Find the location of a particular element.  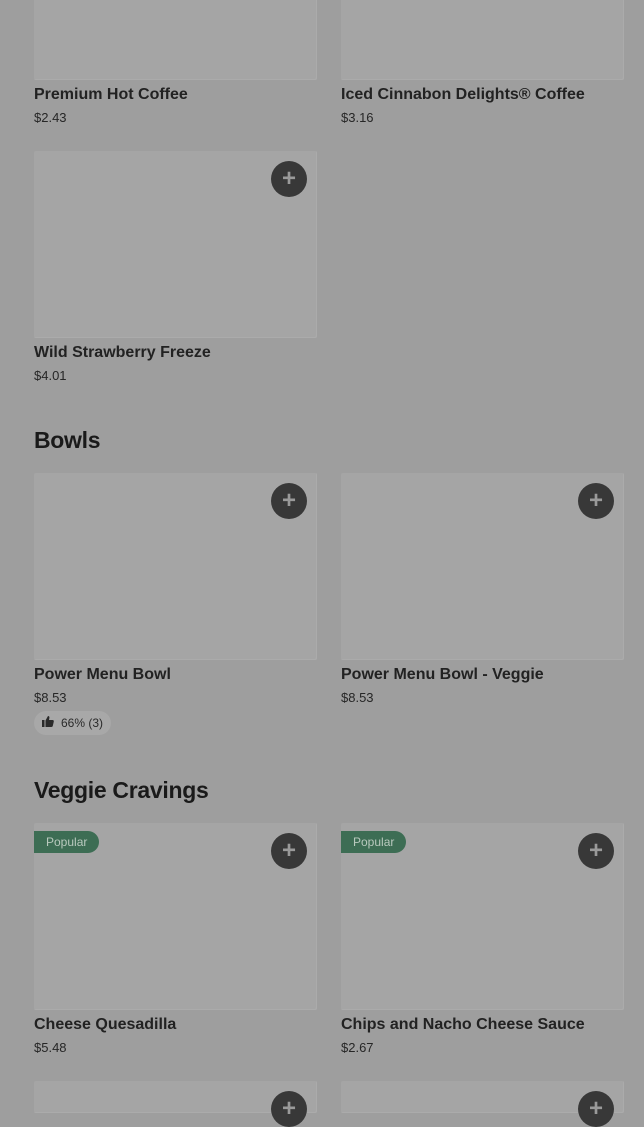

item-name: Cheese Quesadilla is located at coordinates (105, 1025).